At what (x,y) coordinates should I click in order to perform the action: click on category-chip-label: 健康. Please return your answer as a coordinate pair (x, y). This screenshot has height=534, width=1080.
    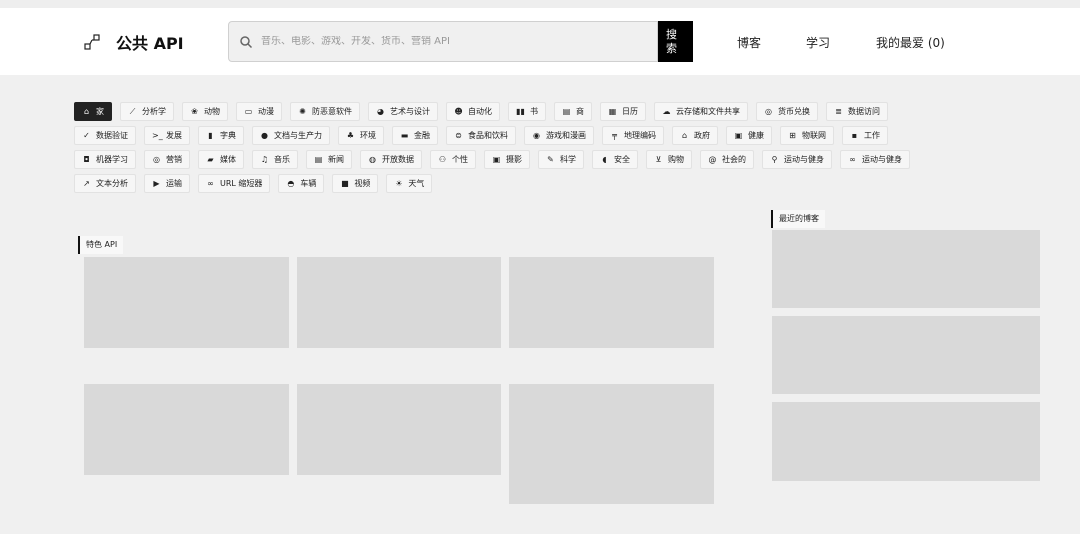
    Looking at the image, I should click on (756, 135).